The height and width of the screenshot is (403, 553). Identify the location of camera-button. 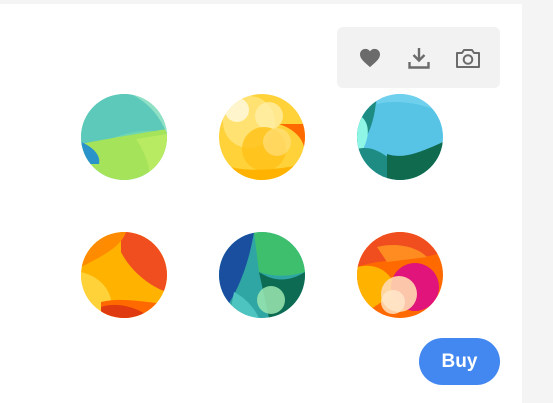
(468, 58).